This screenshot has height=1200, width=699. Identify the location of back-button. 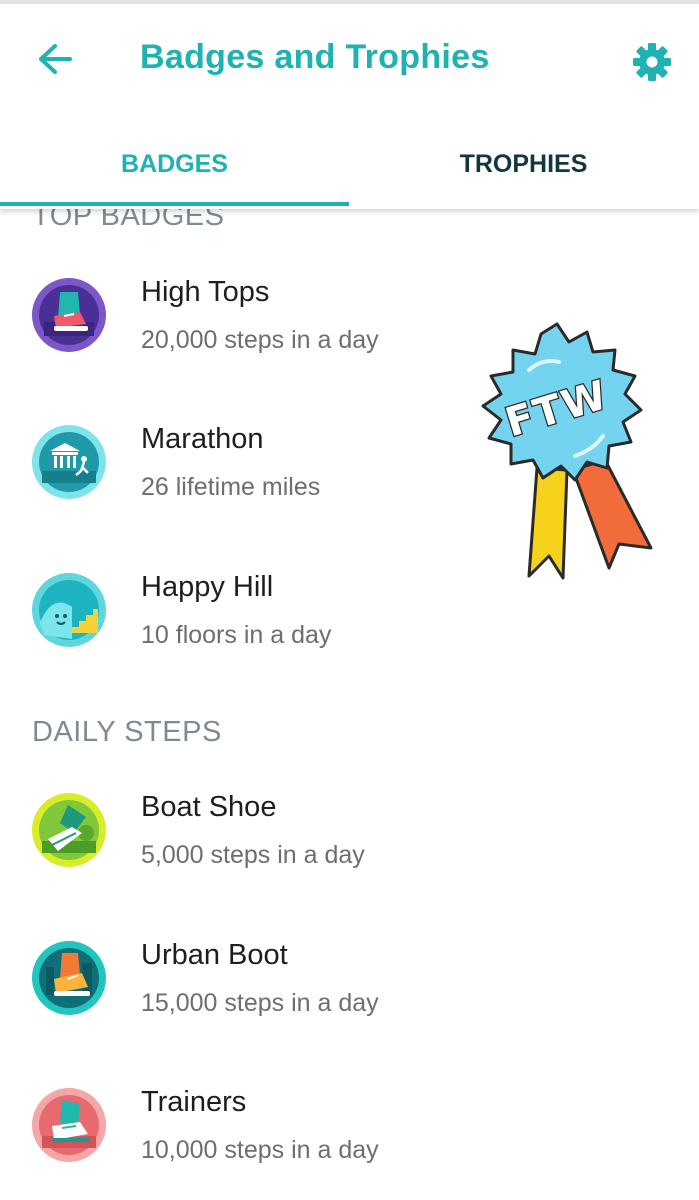
(55, 59).